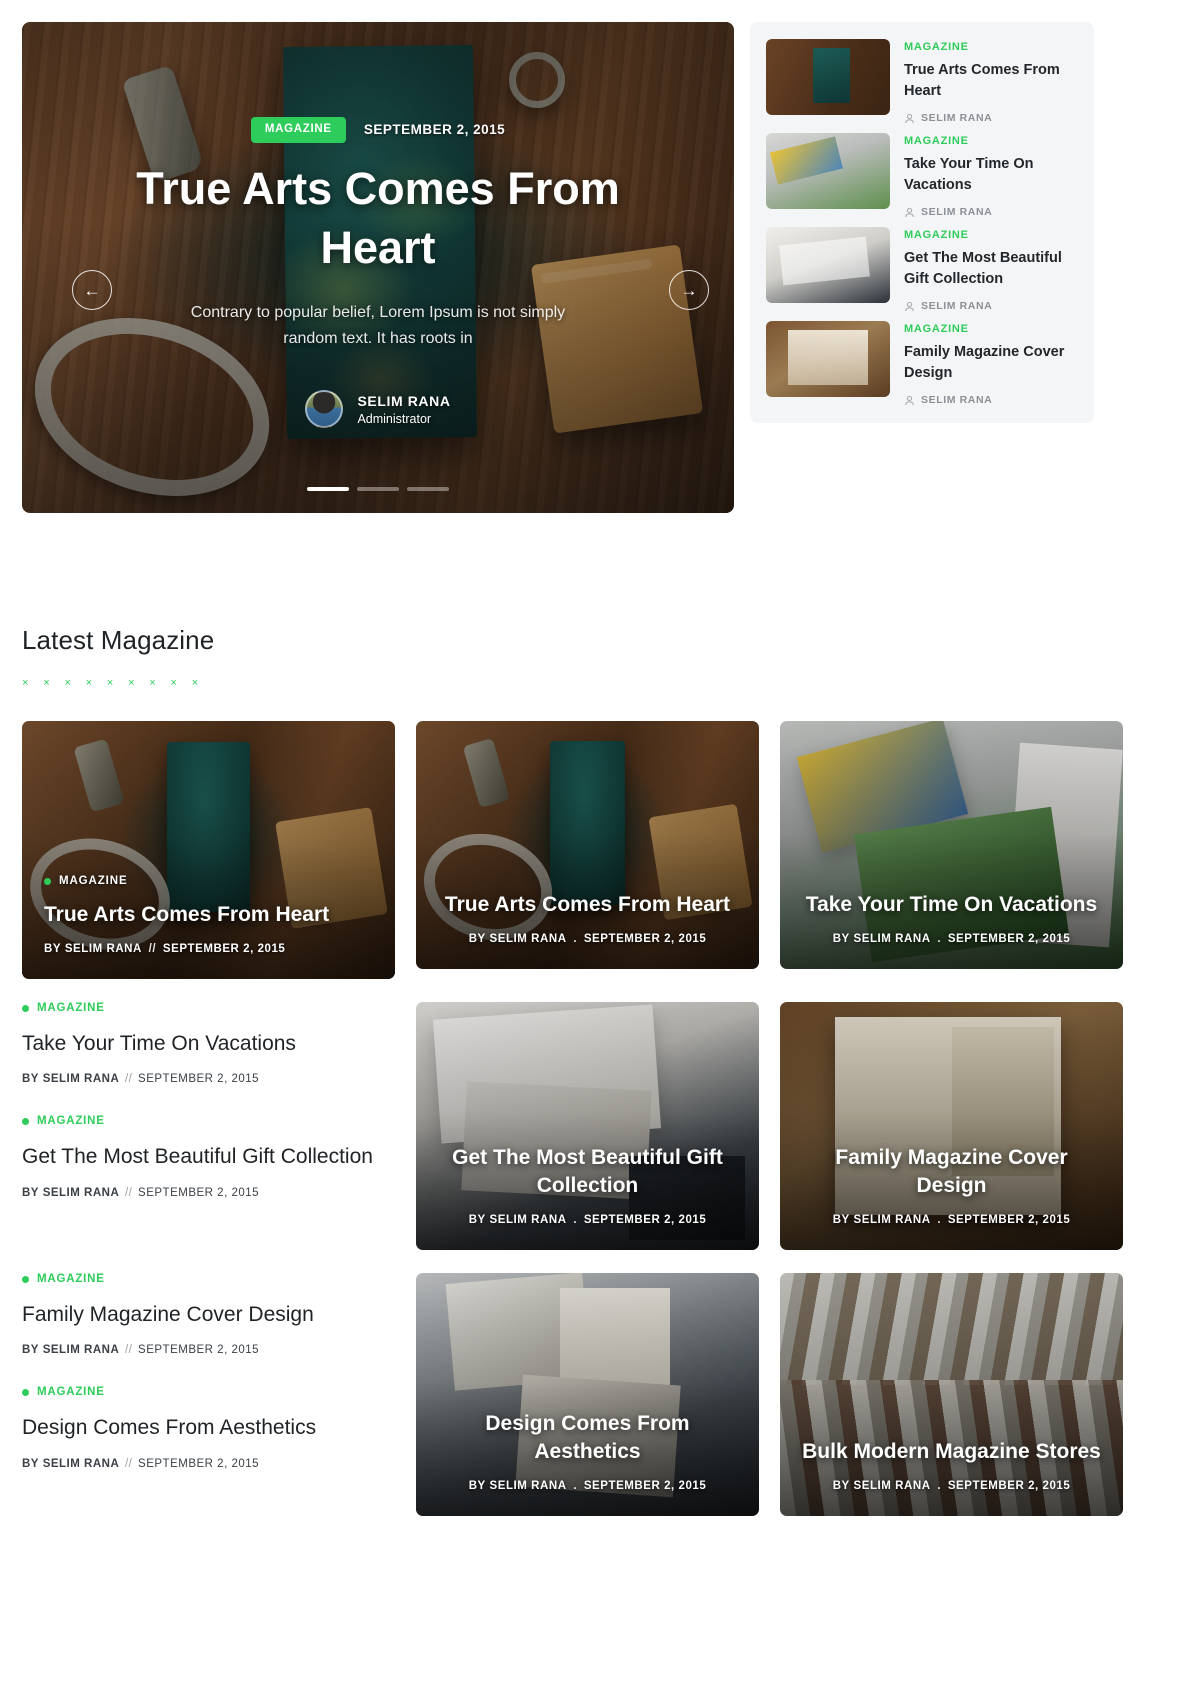 Image resolution: width=1200 pixels, height=1693 pixels. Describe the element at coordinates (951, 939) in the screenshot. I see `magazine-card-meta: BY SELIM RANA . SEPTEMBER 2, 2015` at that location.